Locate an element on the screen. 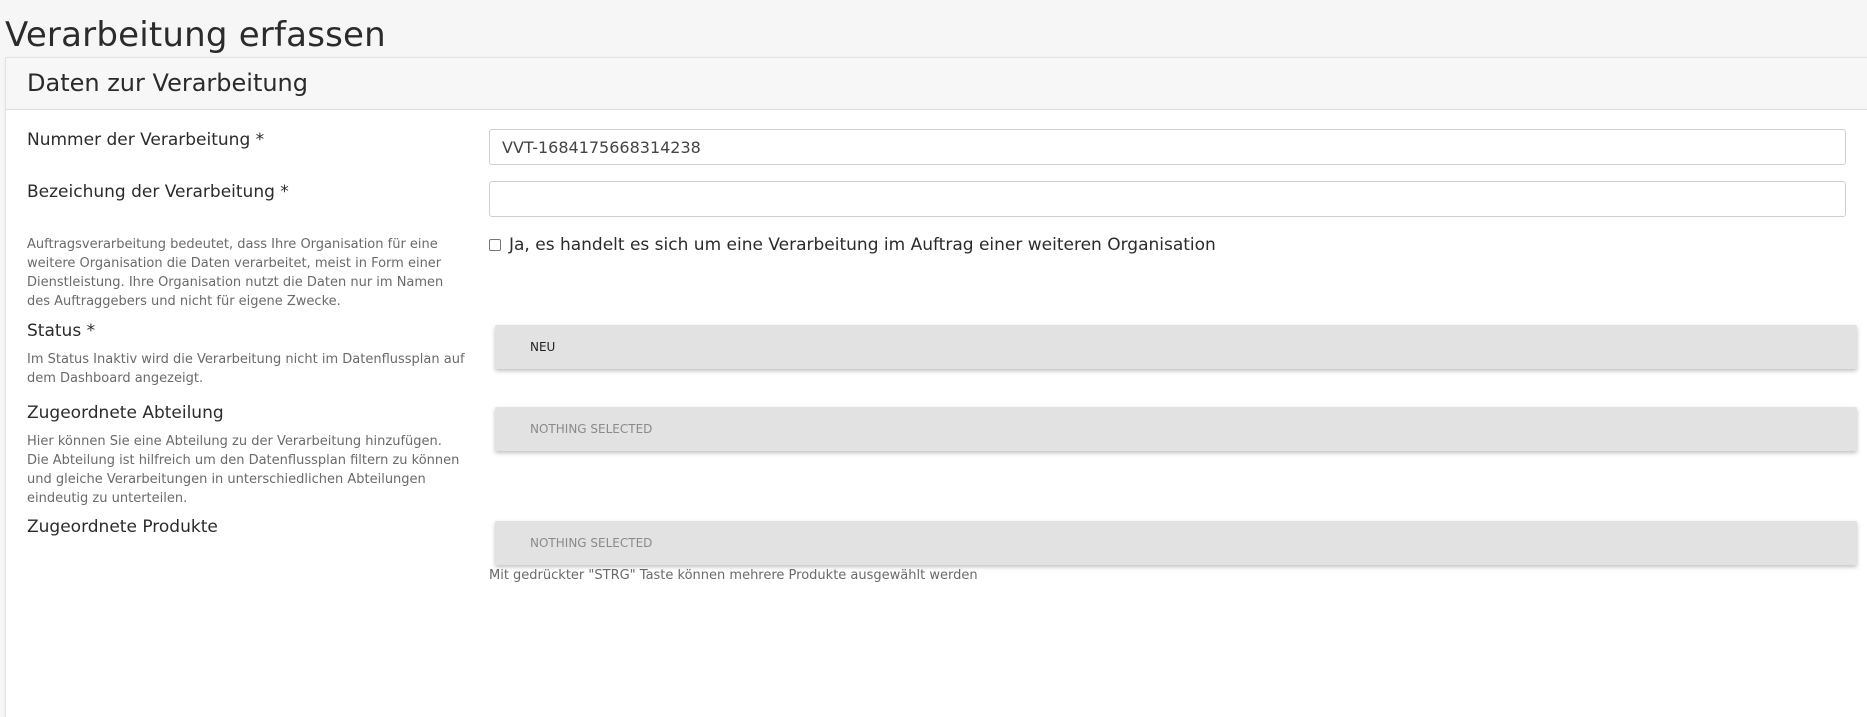 Image resolution: width=1867 pixels, height=717 pixels. department-select: NOTHING SELECTED is located at coordinates (1176, 429).